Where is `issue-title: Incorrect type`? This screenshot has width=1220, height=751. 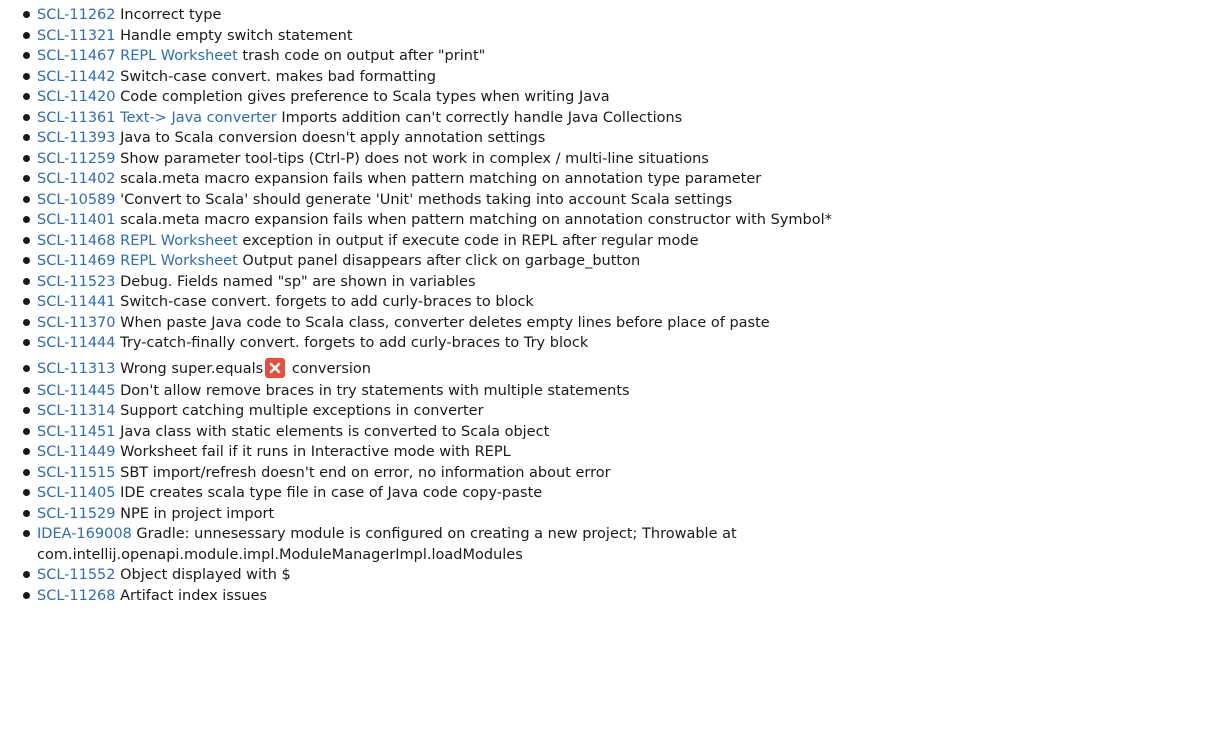 issue-title: Incorrect type is located at coordinates (171, 15).